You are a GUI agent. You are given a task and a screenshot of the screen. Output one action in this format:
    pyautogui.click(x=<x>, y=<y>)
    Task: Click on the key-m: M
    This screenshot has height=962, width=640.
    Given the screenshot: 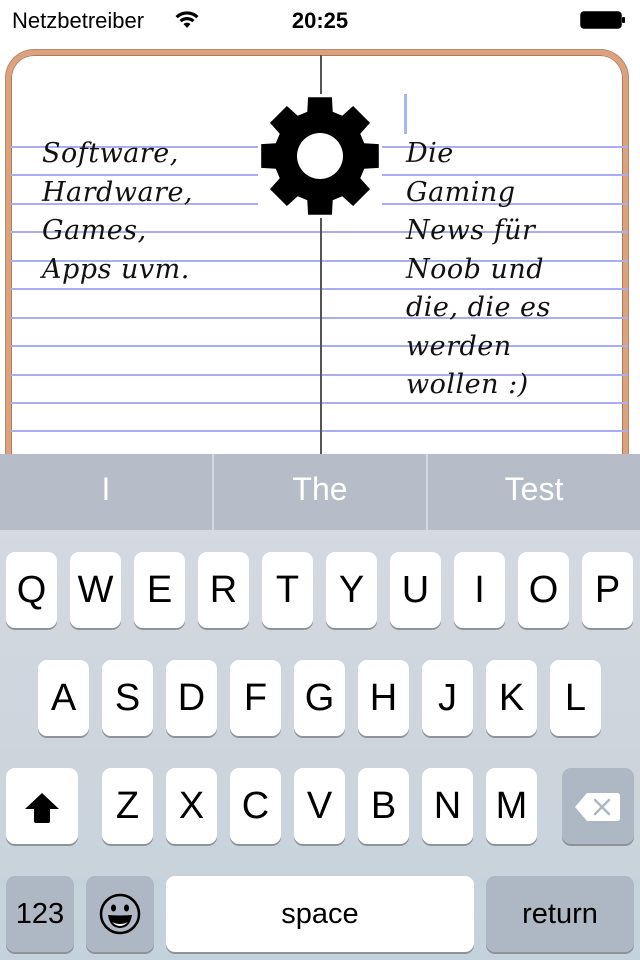 What is the action you would take?
    pyautogui.click(x=511, y=806)
    